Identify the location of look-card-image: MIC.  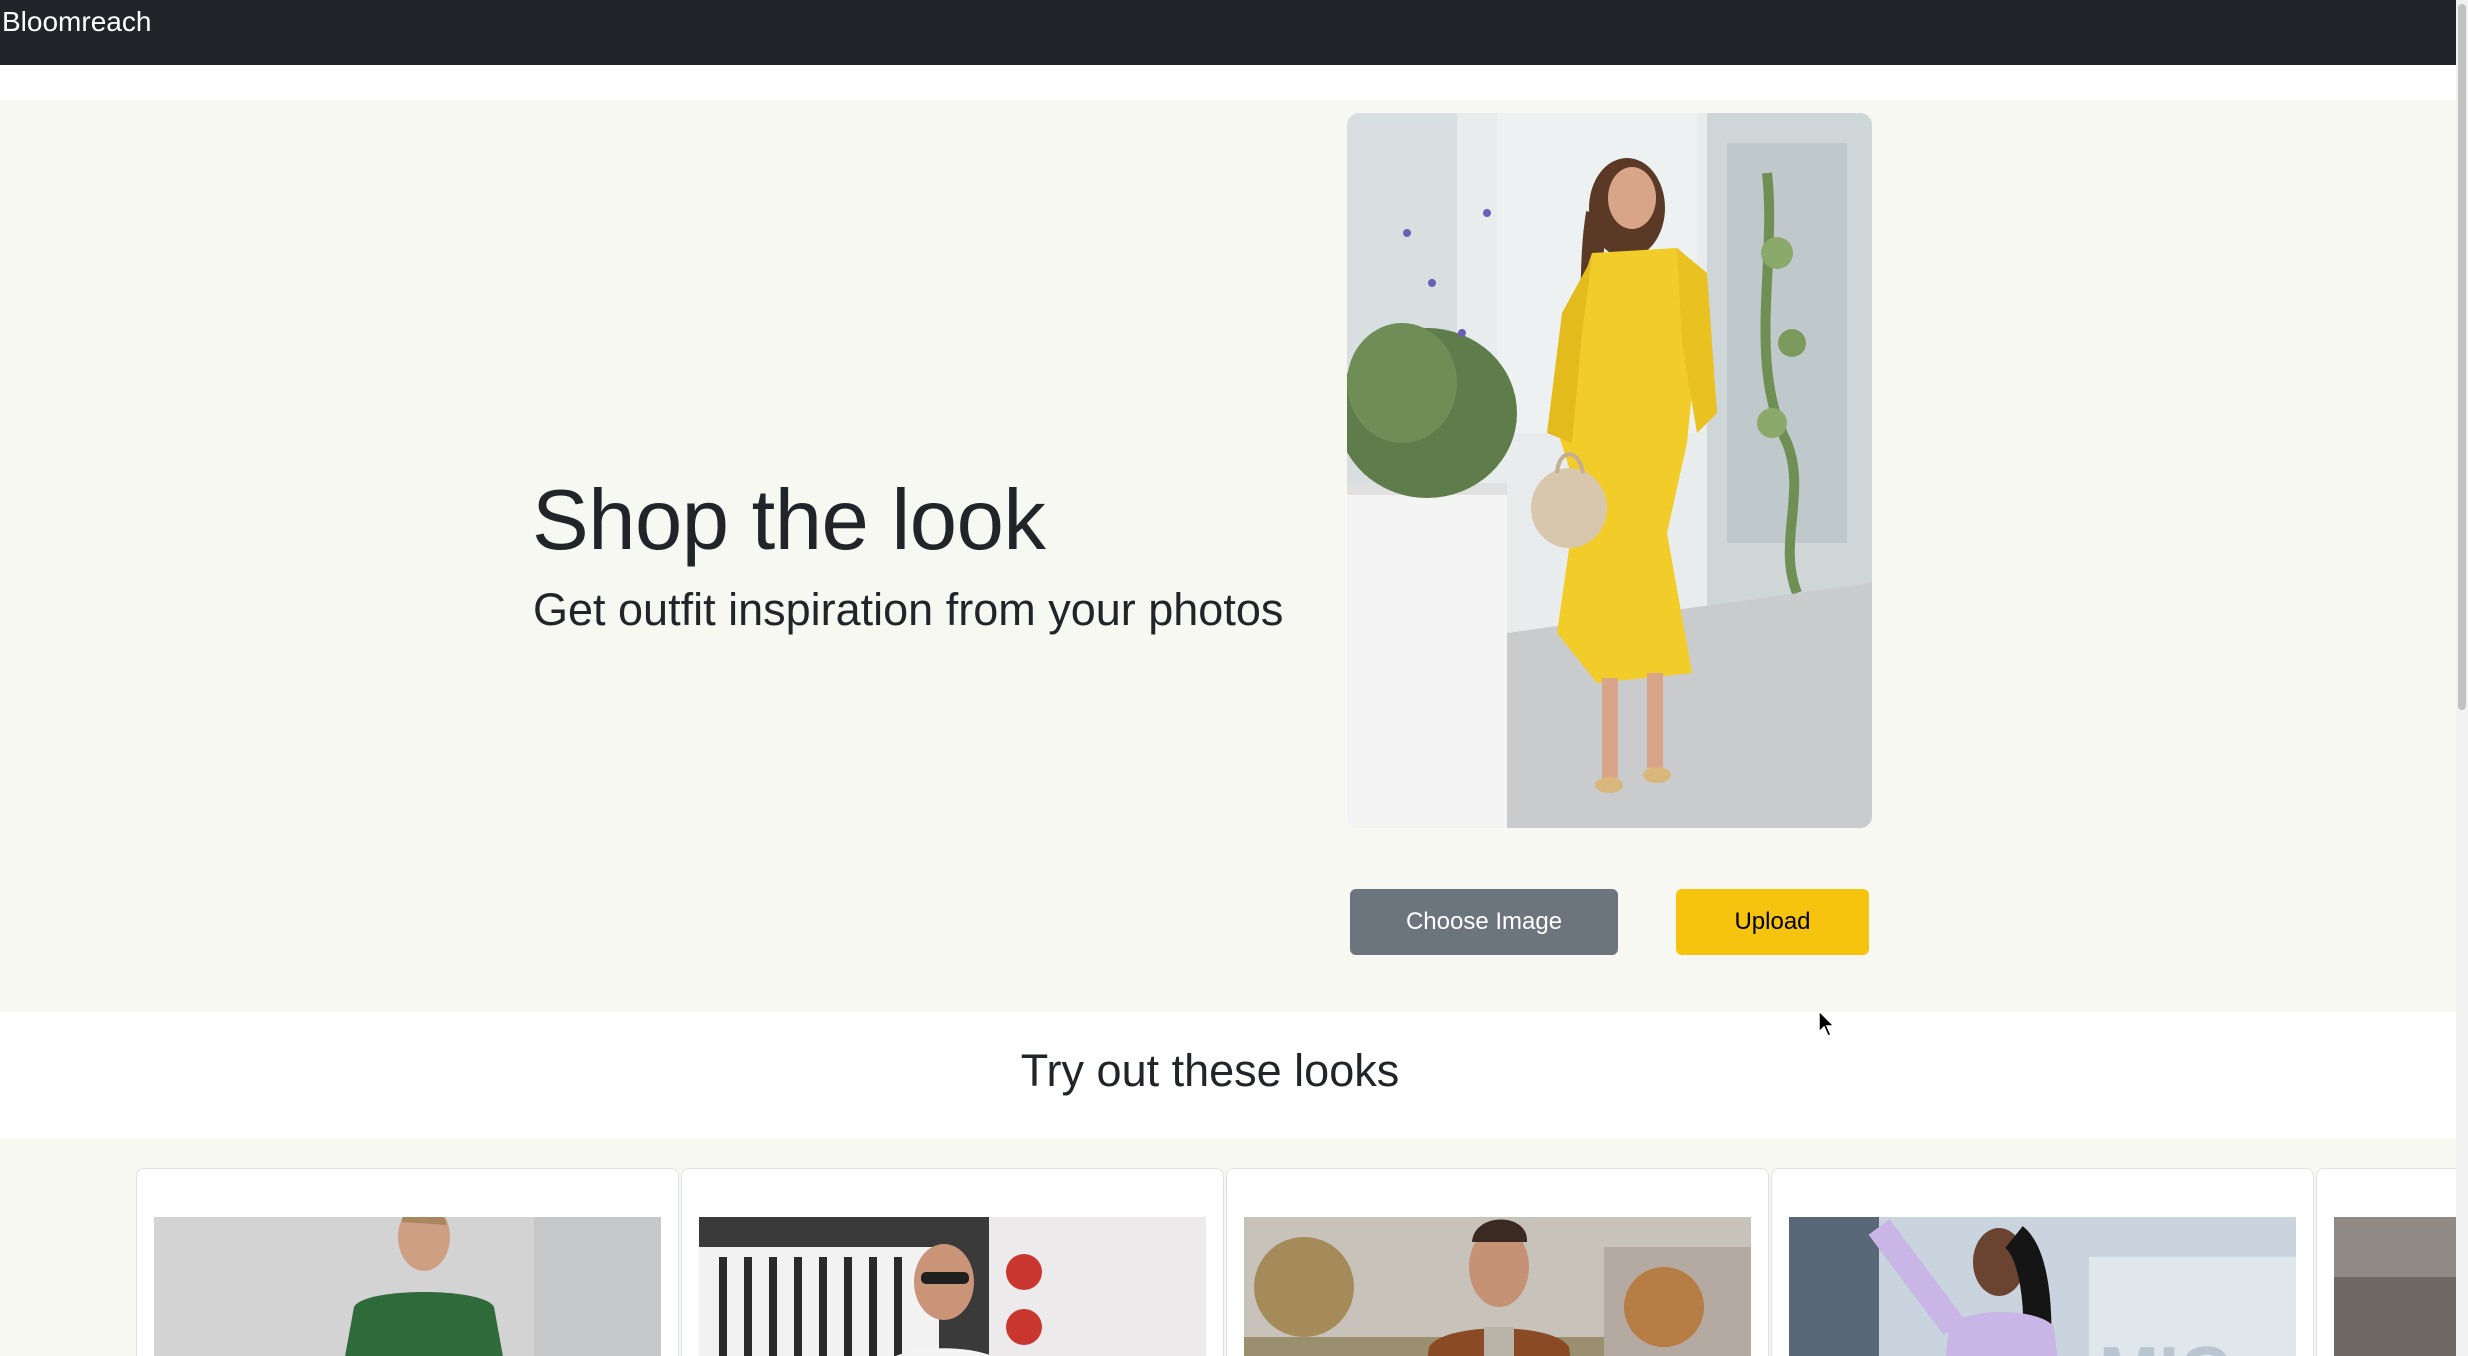
(2042, 1286).